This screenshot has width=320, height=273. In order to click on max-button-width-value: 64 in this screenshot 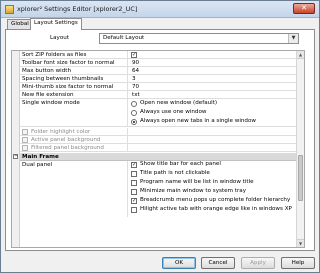, I will do `click(136, 71)`.